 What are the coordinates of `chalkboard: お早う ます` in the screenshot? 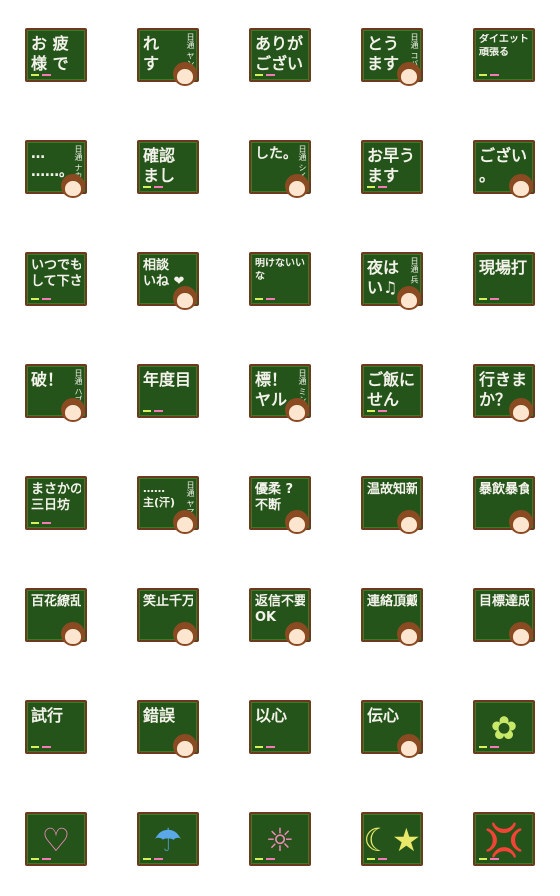 It's located at (392, 167).